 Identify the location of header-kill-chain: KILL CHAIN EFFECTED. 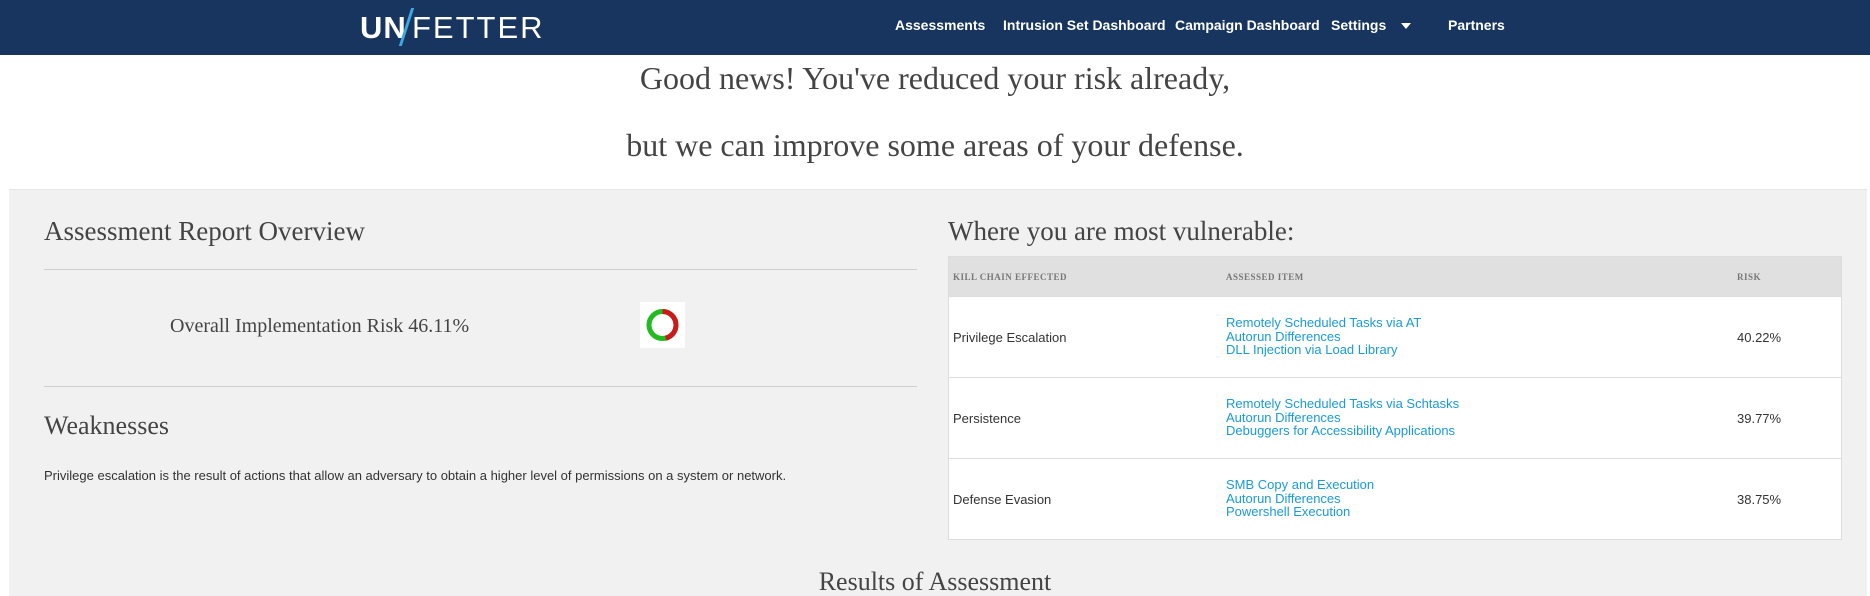
(1010, 277).